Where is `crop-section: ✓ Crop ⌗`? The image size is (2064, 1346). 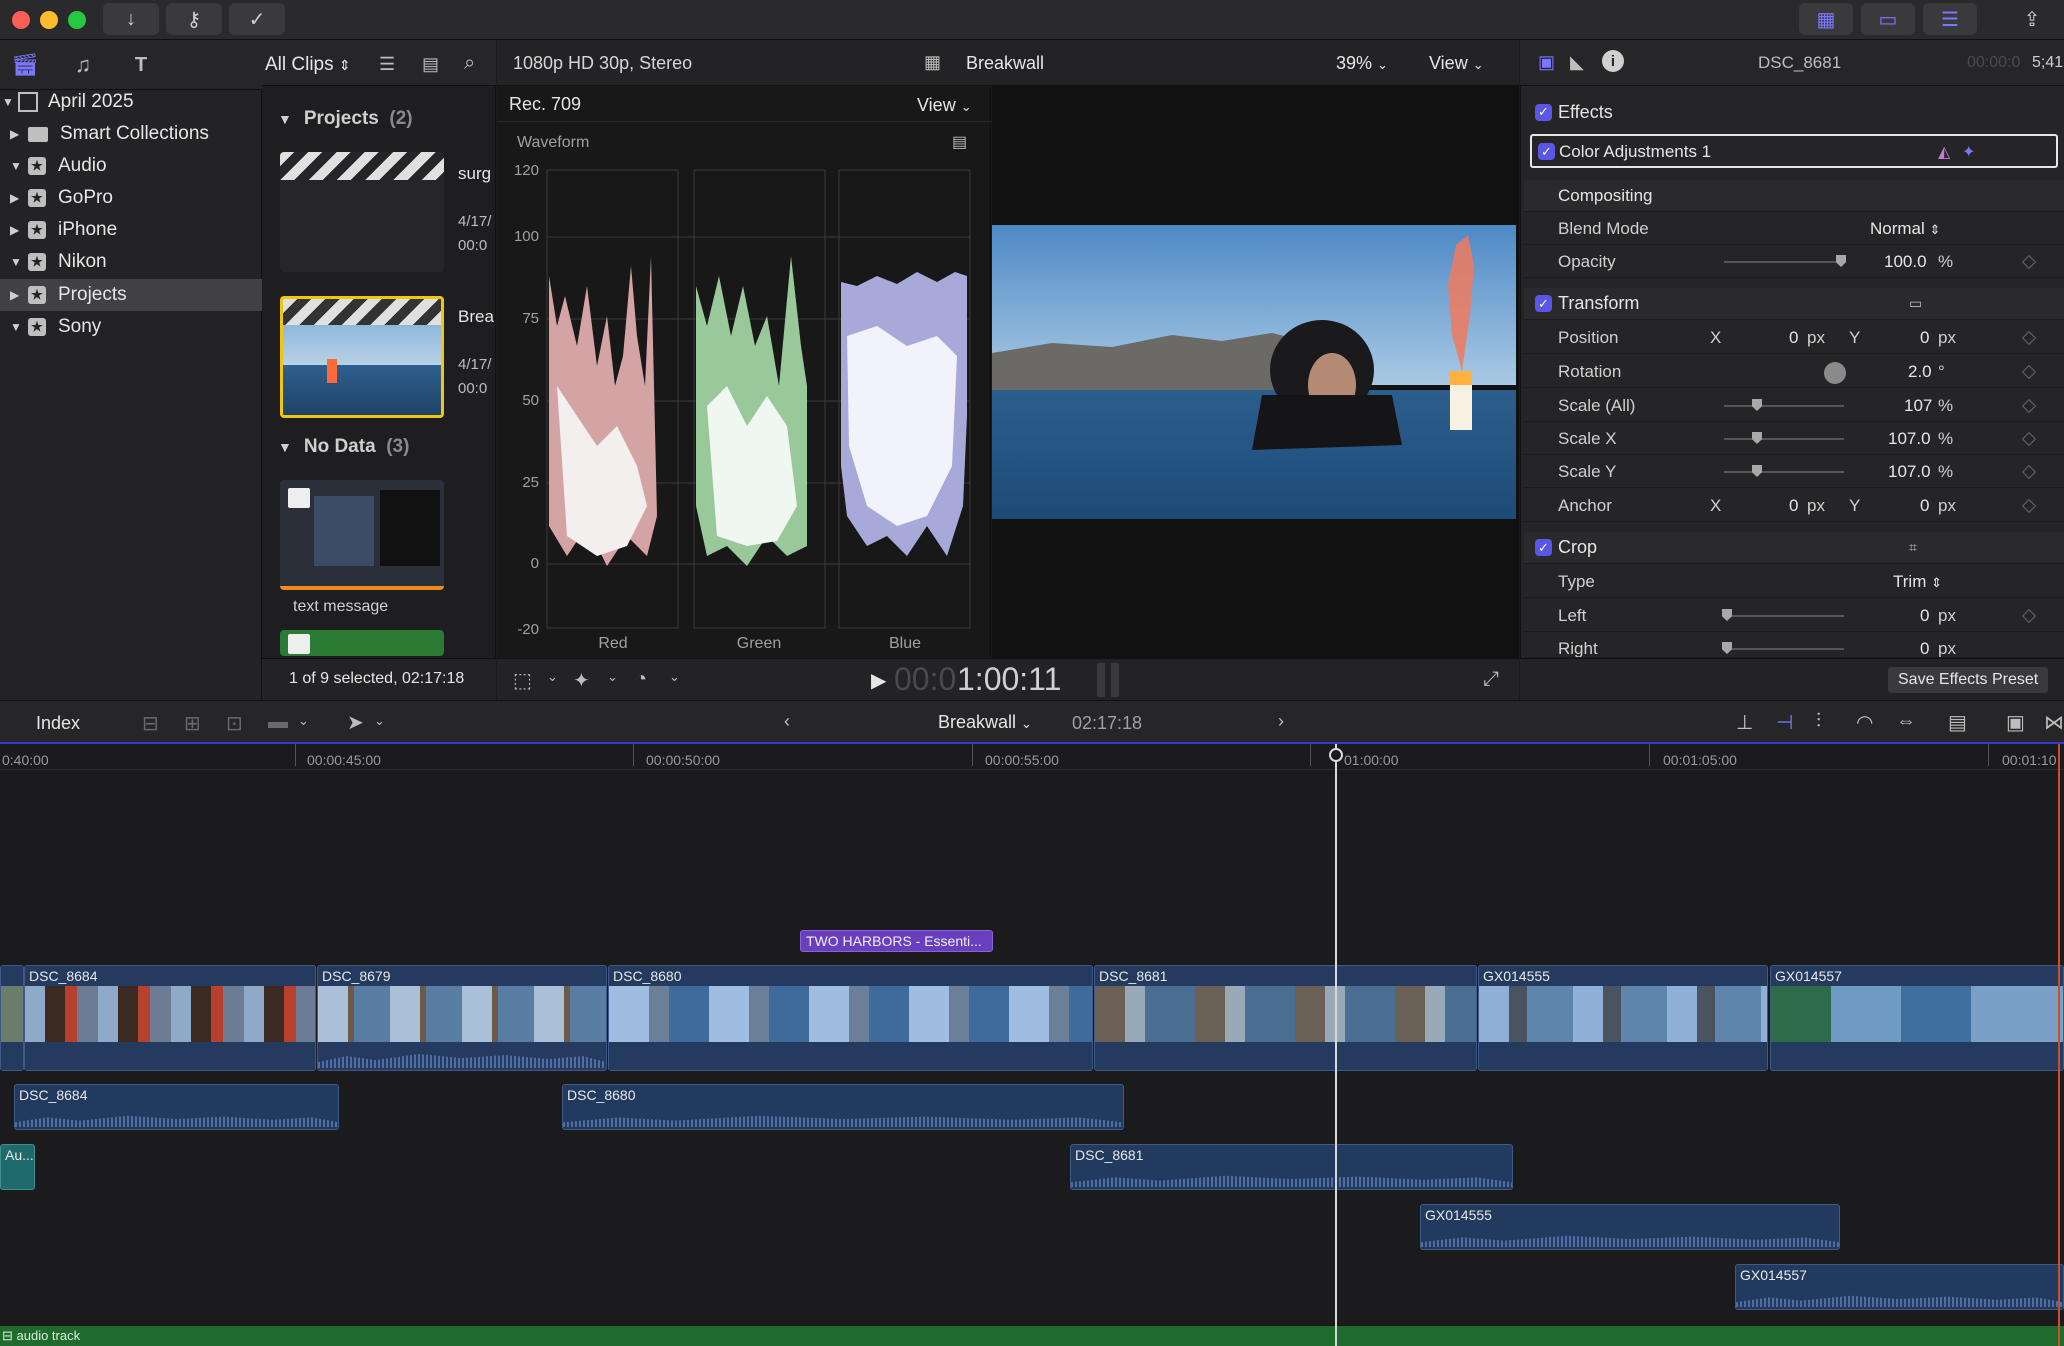 crop-section: ✓ Crop ⌗ is located at coordinates (1794, 548).